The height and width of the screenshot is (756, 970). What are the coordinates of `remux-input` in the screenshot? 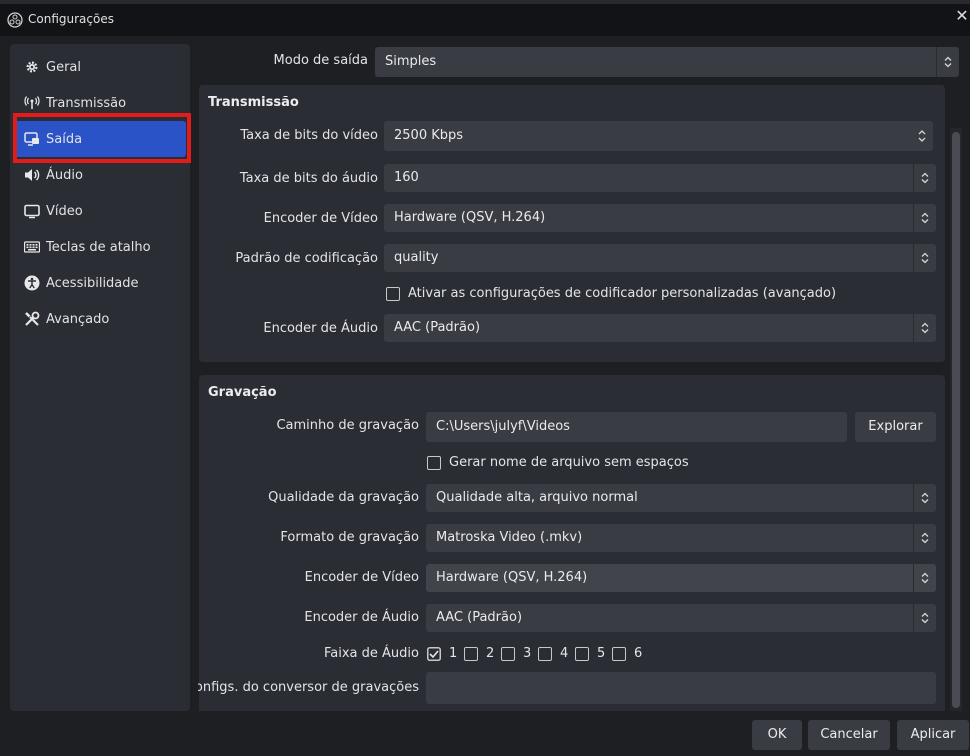 It's located at (681, 688).